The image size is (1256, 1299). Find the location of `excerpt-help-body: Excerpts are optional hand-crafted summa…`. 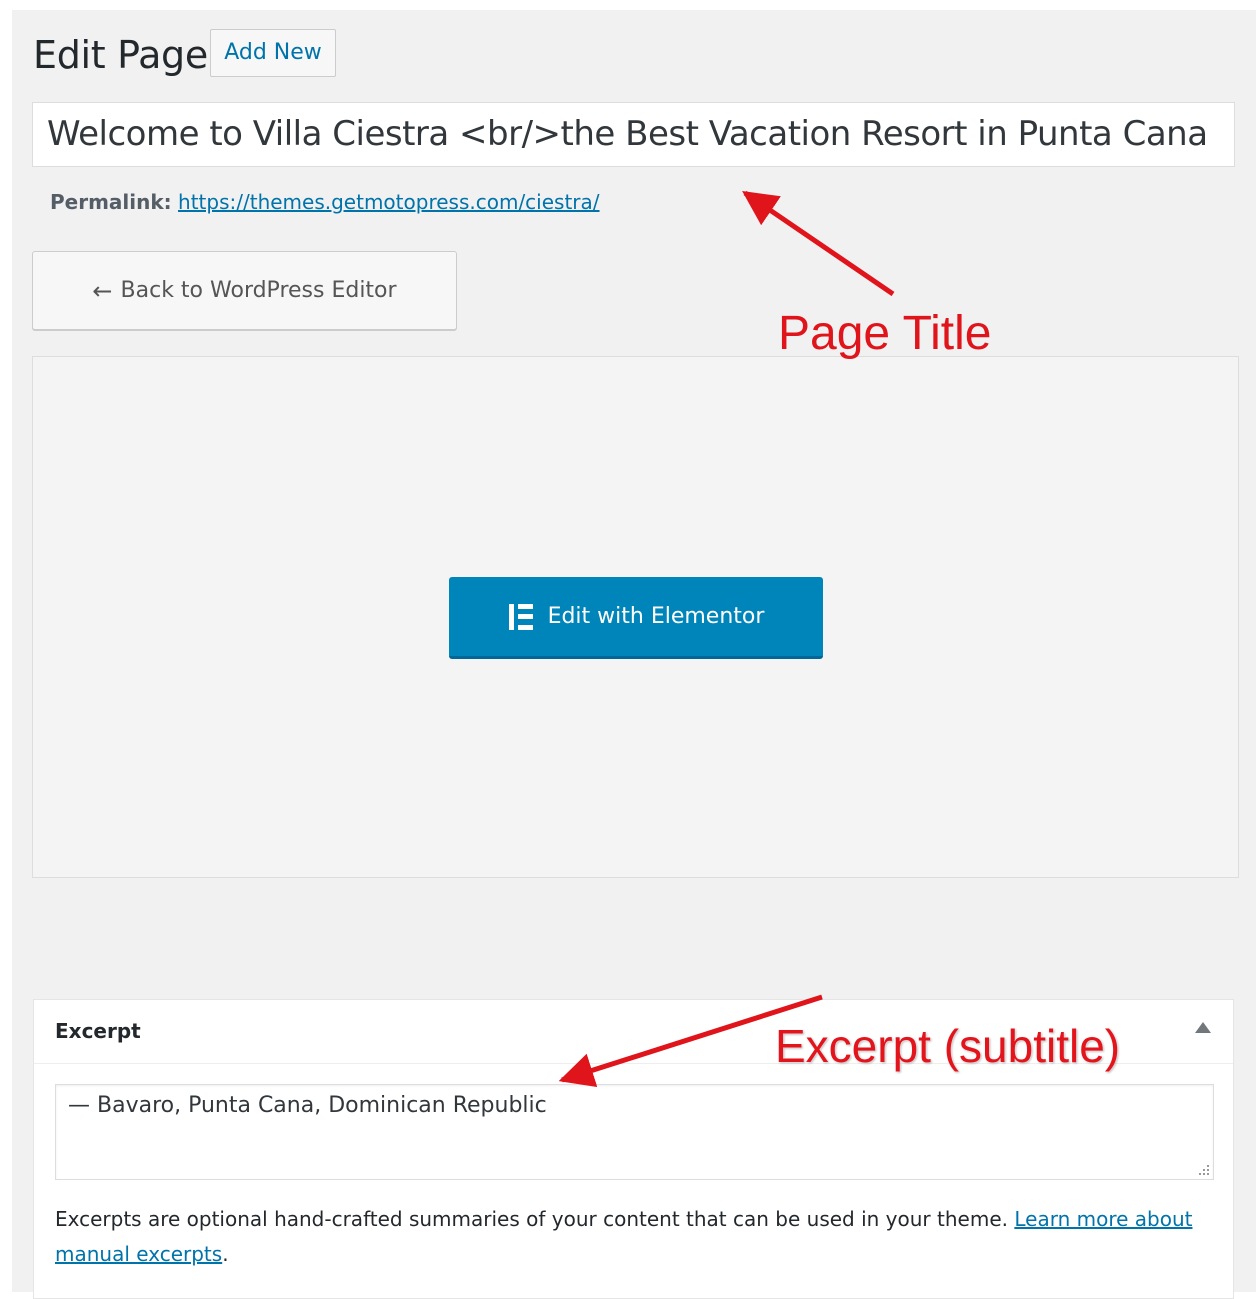

excerpt-help-body: Excerpts are optional hand-crafted summa… is located at coordinates (531, 1219).